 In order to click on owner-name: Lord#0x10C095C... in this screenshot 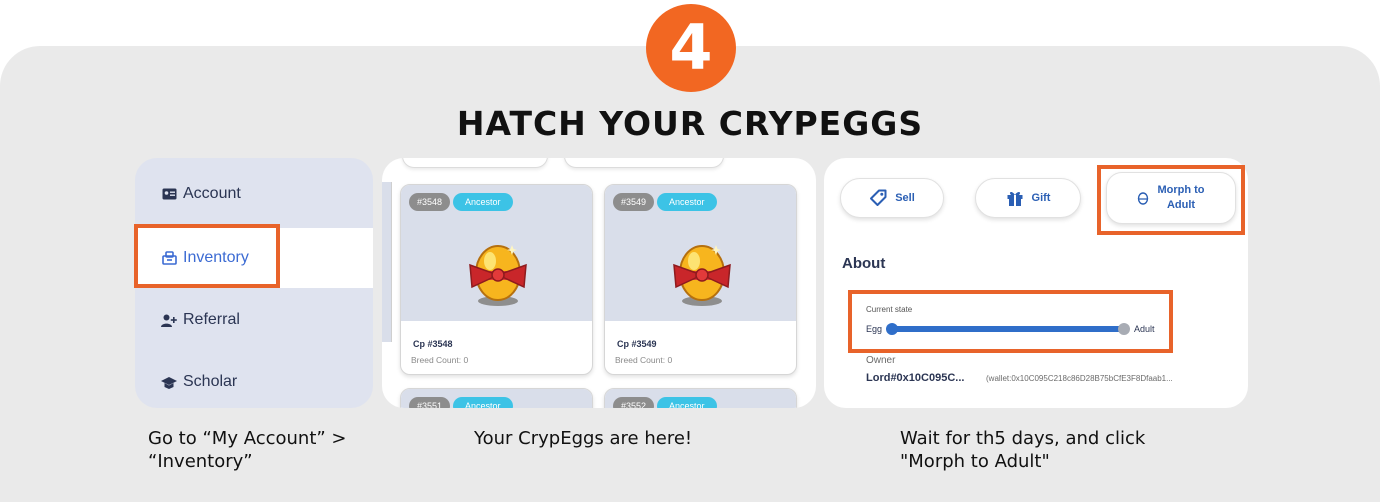, I will do `click(915, 378)`.